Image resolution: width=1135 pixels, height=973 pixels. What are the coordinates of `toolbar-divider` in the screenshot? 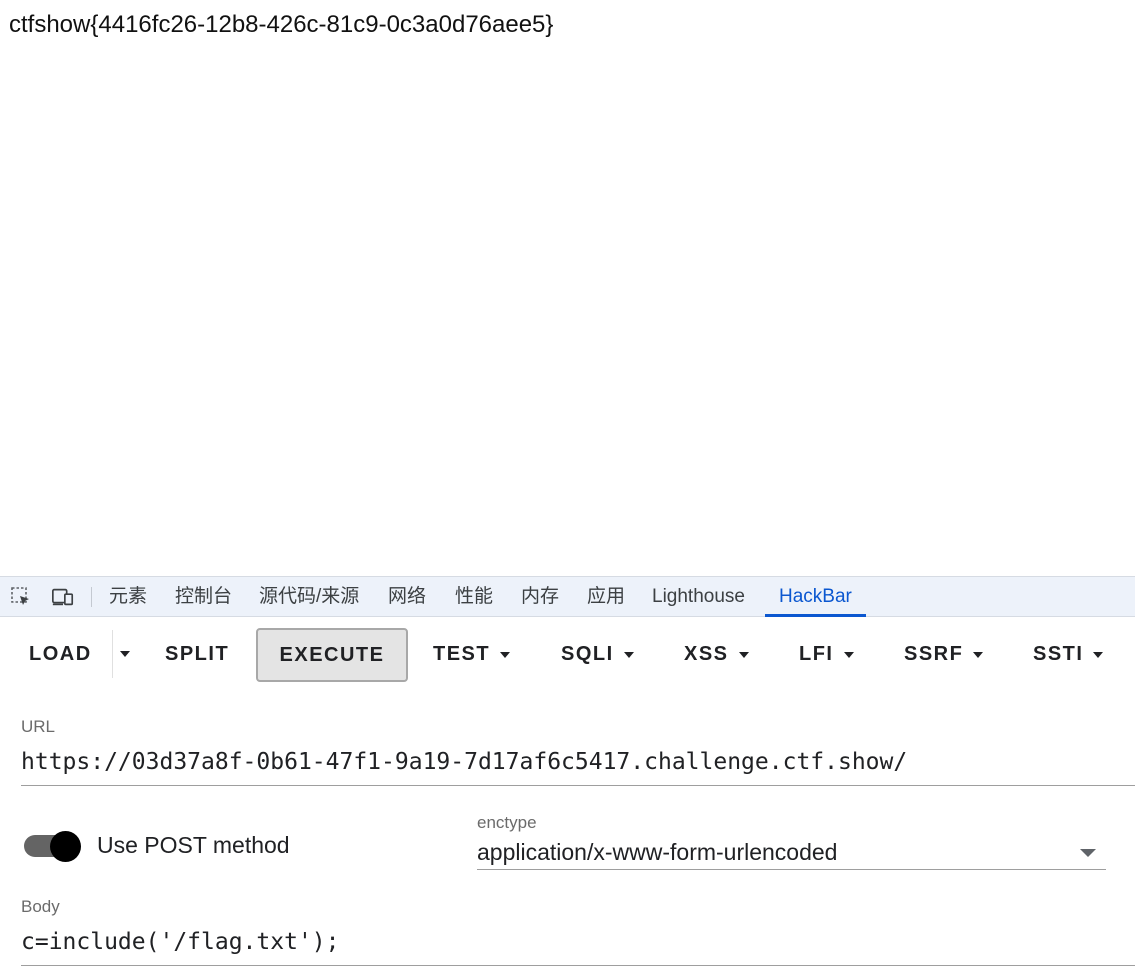 It's located at (91, 597).